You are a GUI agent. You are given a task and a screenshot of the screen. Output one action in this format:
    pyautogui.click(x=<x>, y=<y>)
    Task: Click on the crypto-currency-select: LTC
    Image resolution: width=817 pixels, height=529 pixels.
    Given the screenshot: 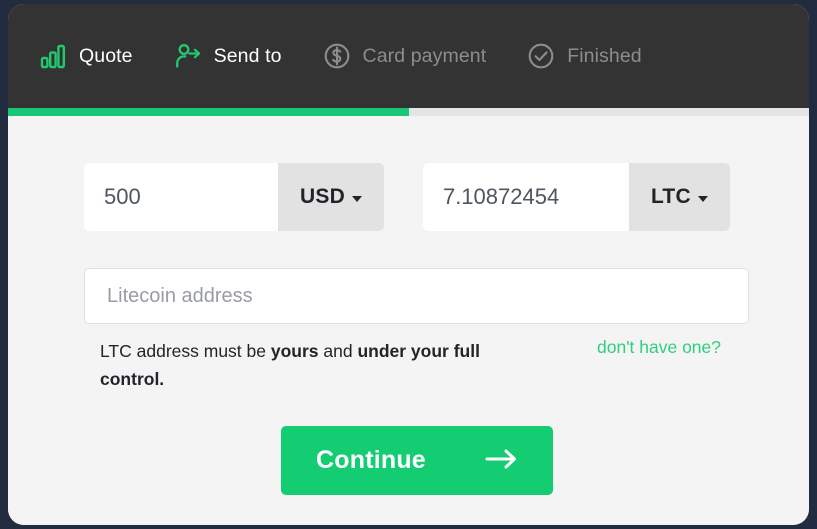 What is the action you would take?
    pyautogui.click(x=679, y=197)
    